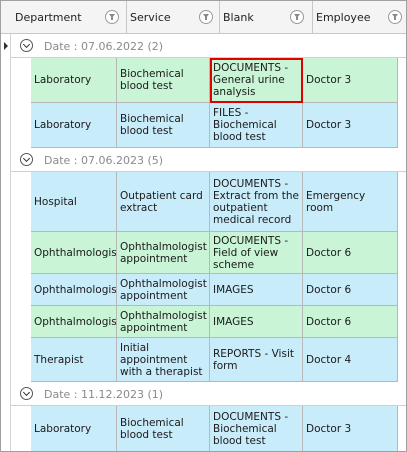  Describe the element at coordinates (173, 17) in the screenshot. I see `column-header-service: Service` at that location.